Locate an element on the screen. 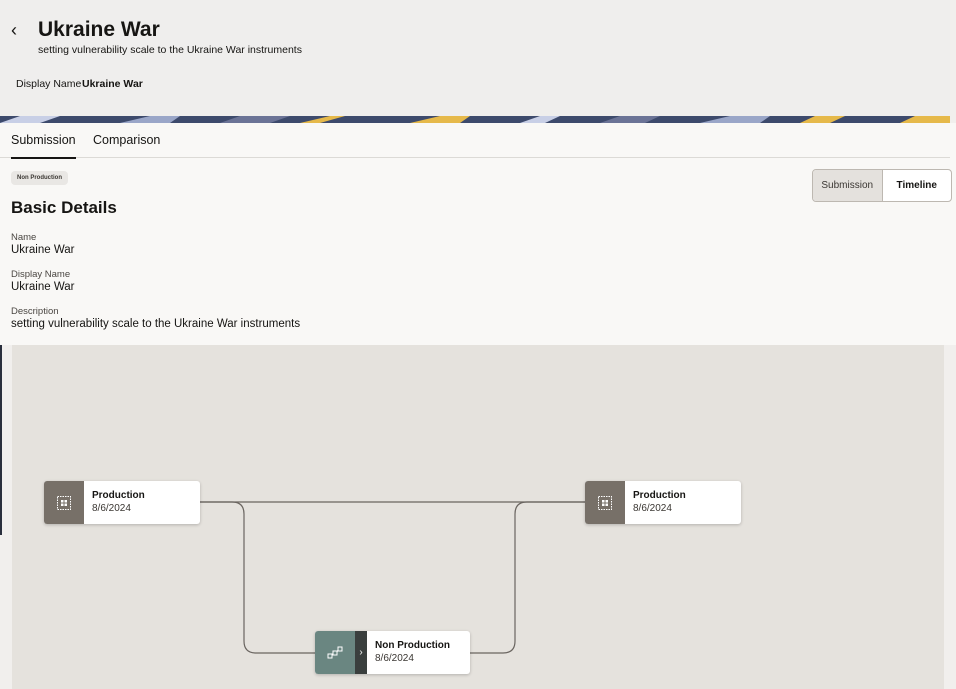 The image size is (956, 689). display-name-value: Ukraine War is located at coordinates (112, 84).